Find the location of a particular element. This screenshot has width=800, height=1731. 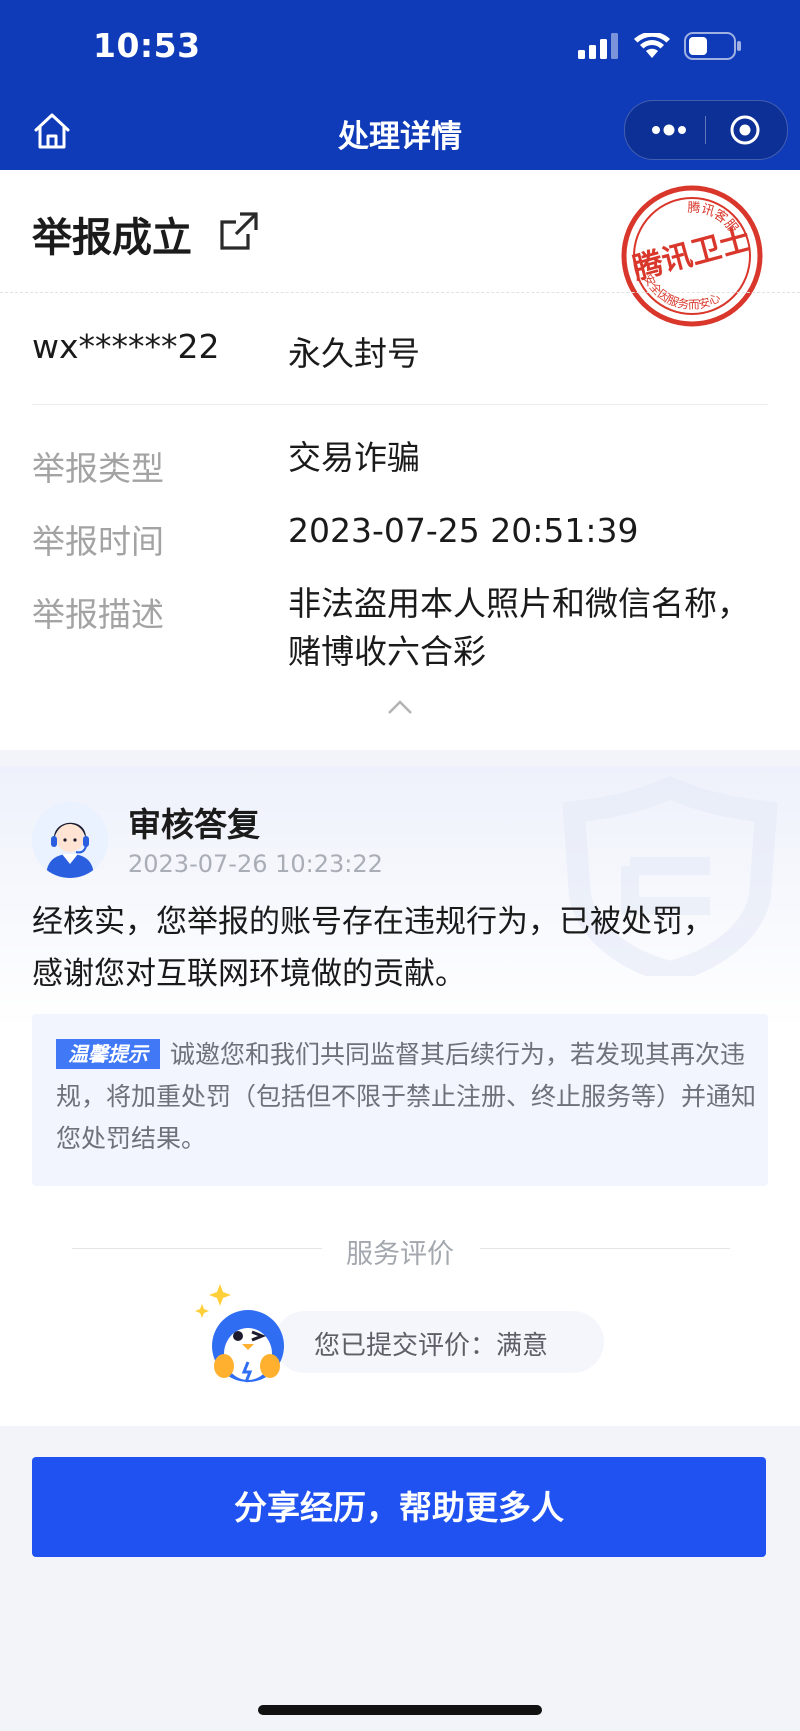

more-icon is located at coordinates (669, 130).